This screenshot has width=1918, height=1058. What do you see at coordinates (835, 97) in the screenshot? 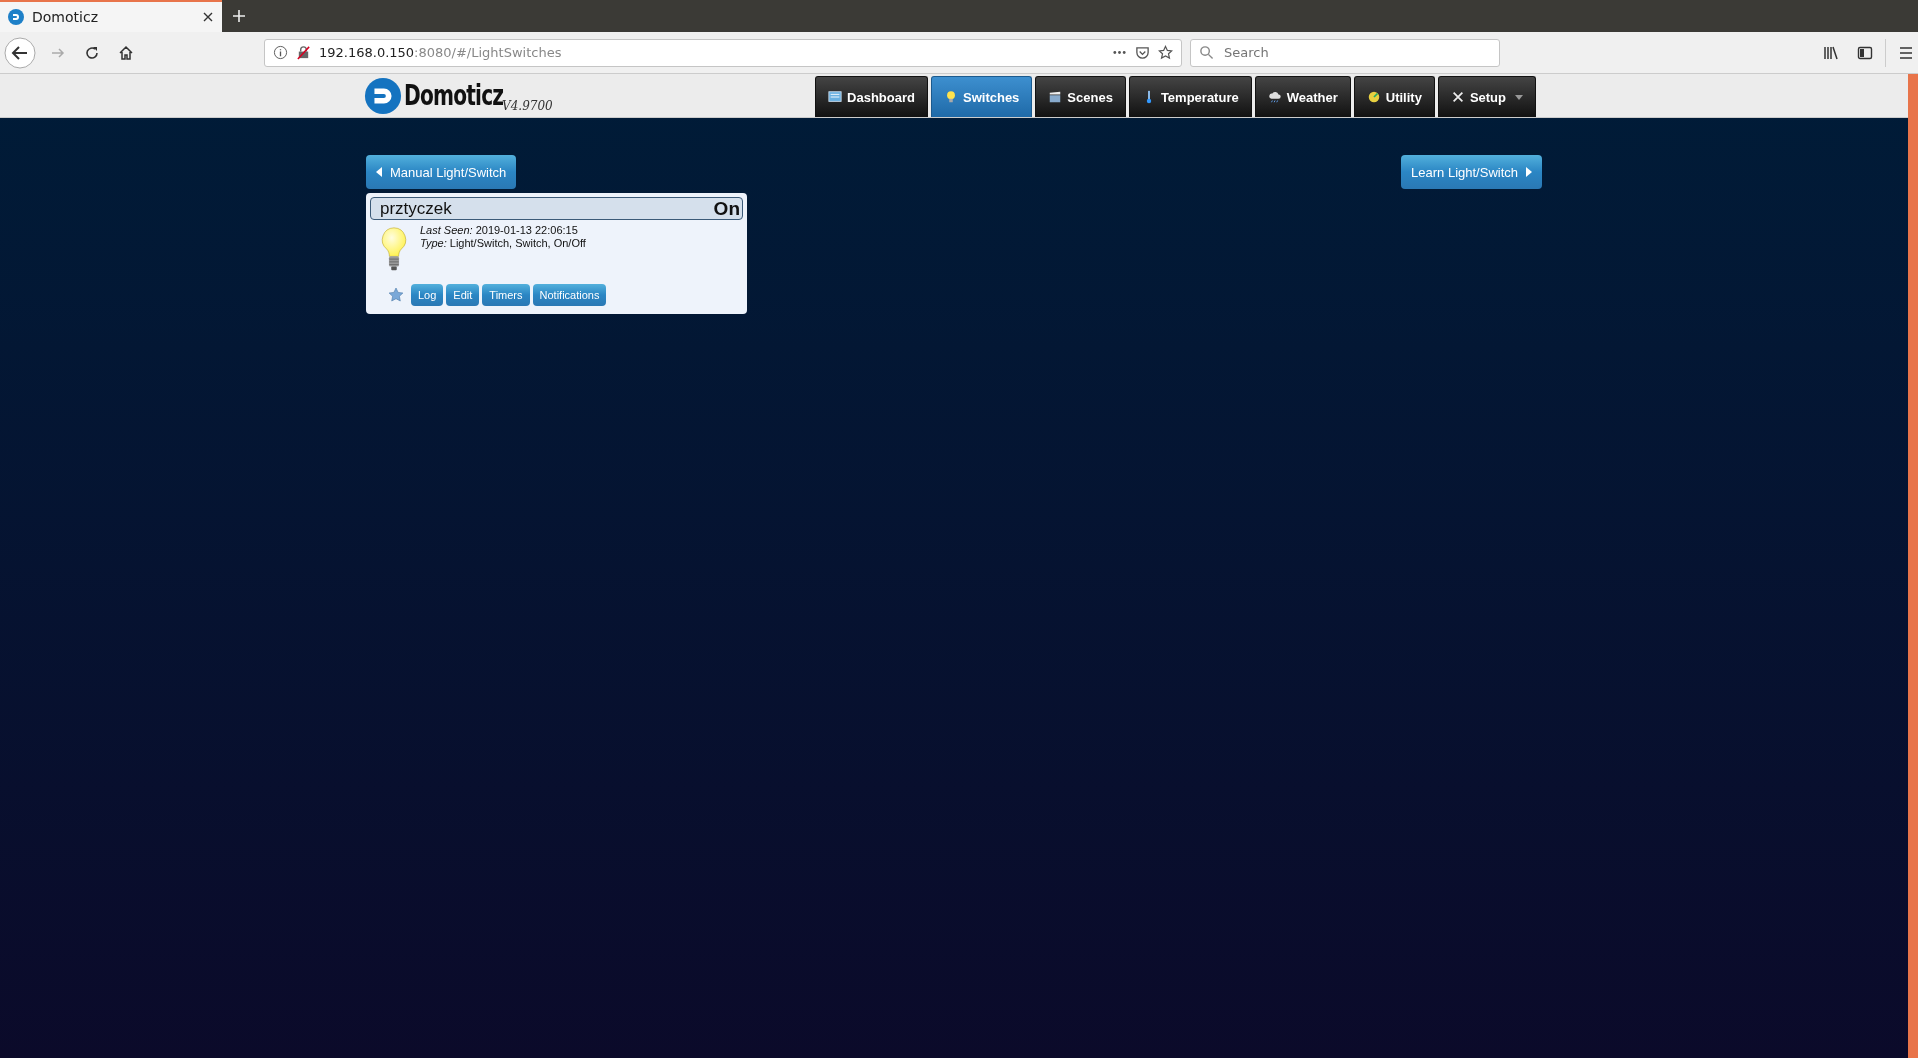
I see `monitor-icon` at bounding box center [835, 97].